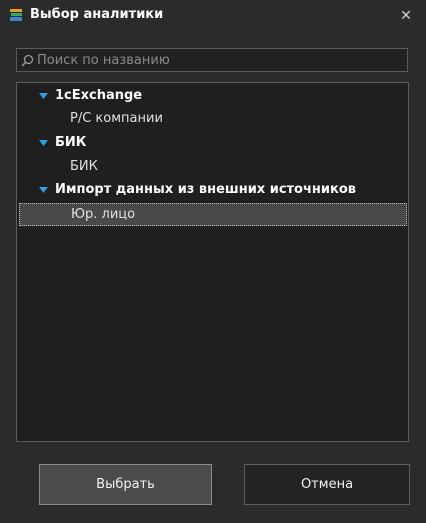 The image size is (426, 523). Describe the element at coordinates (116, 118) in the screenshot. I see `tree-item-label: Р/С компании` at that location.